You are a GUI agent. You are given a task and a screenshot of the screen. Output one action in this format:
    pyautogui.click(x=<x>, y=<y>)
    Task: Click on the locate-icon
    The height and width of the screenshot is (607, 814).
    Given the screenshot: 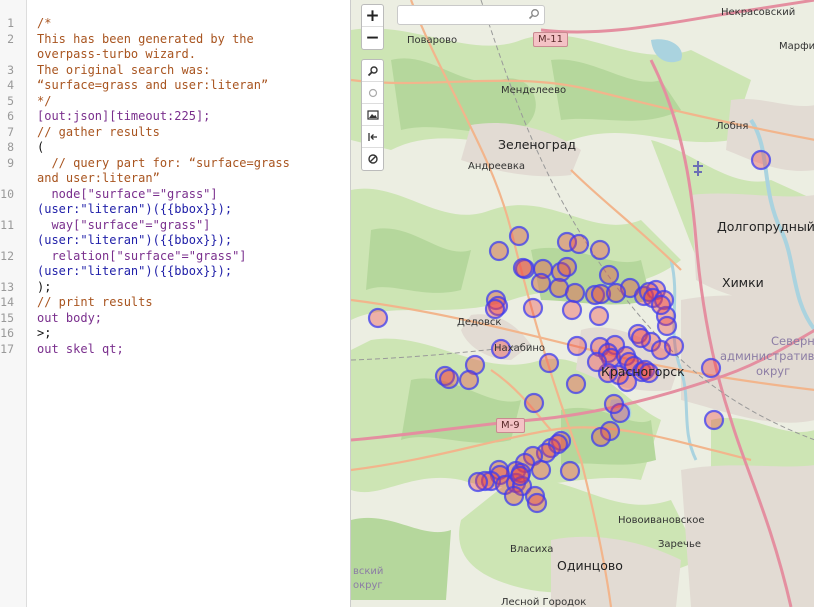 What is the action you would take?
    pyautogui.click(x=372, y=92)
    